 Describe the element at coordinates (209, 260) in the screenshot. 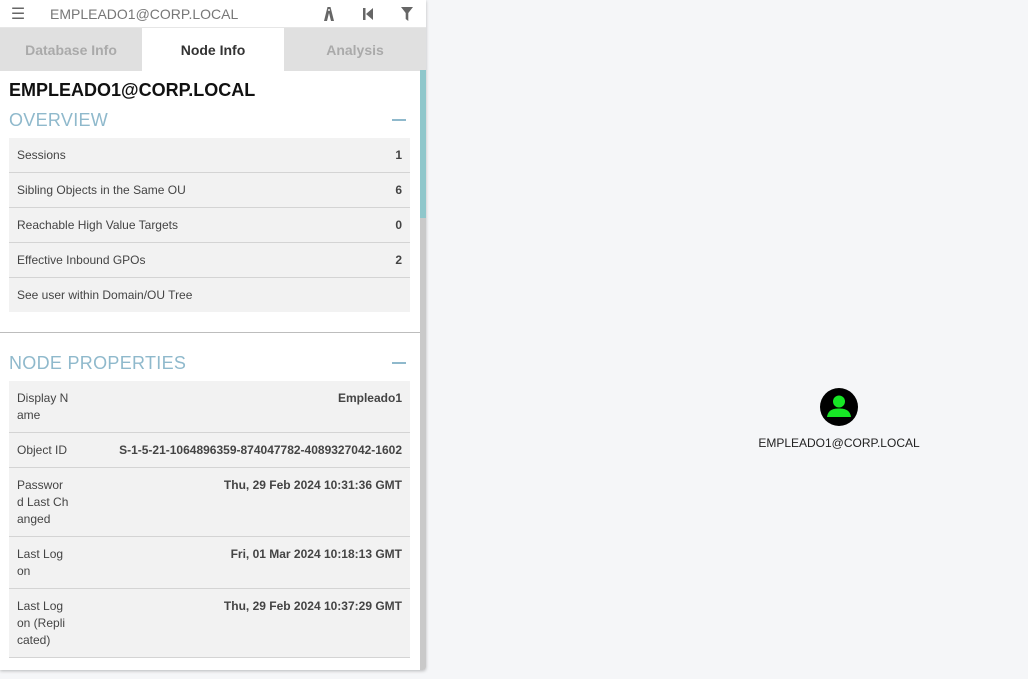

I see `table-row: Effective Inbound GPOs 2` at that location.